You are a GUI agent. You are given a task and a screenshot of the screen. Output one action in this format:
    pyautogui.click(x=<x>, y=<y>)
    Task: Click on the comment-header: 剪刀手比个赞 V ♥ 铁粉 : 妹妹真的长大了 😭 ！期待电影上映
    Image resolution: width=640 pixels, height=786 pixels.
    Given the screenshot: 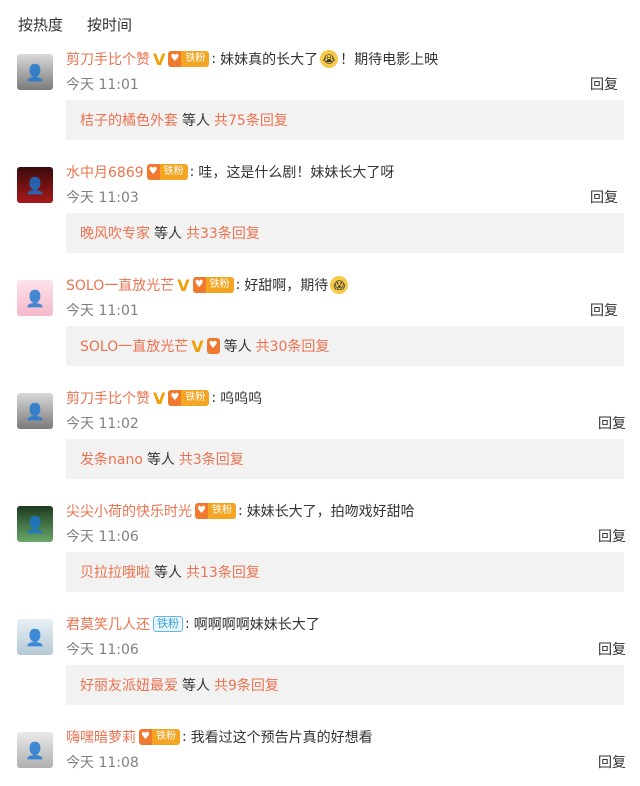 What is the action you would take?
    pyautogui.click(x=252, y=59)
    